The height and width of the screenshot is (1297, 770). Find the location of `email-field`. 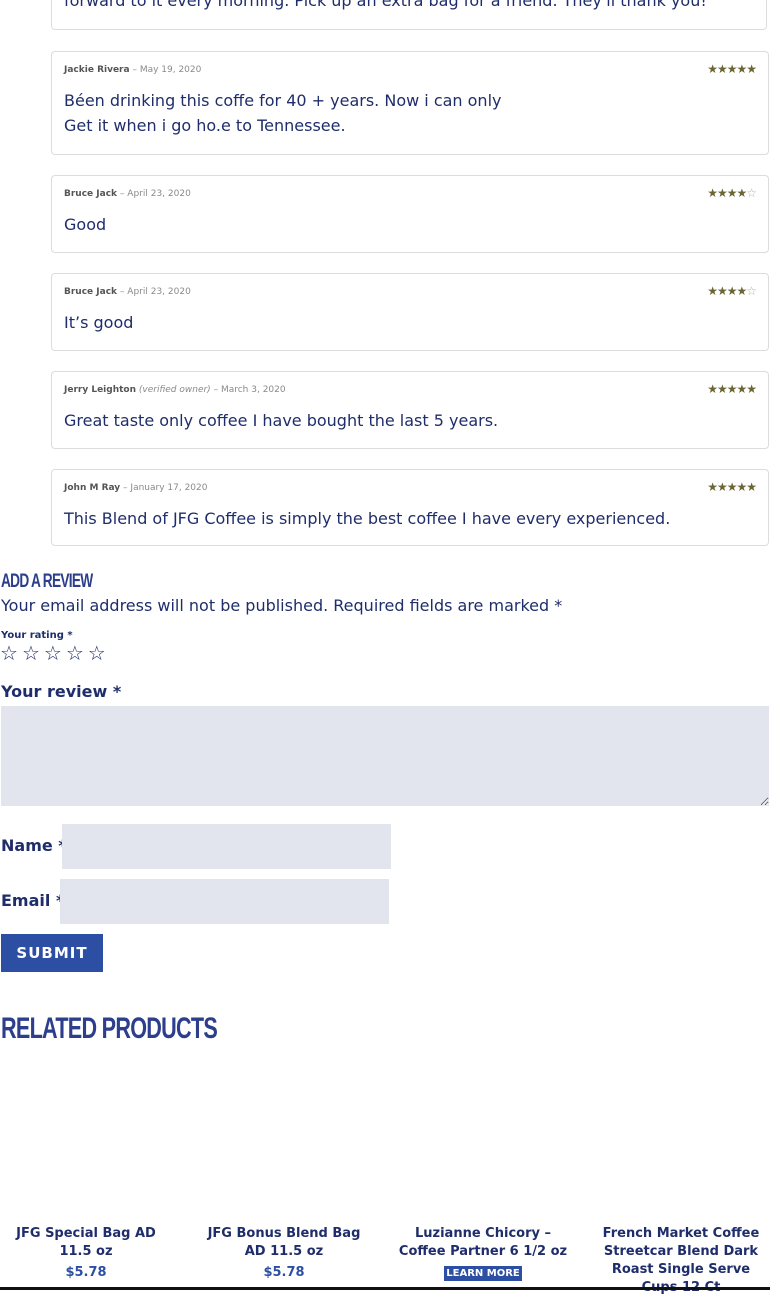

email-field is located at coordinates (224, 901).